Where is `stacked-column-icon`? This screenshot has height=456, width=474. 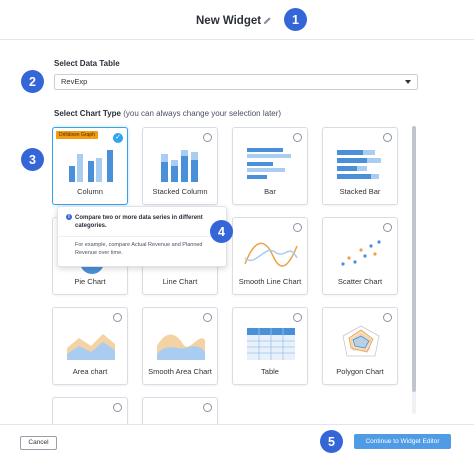 stacked-column-icon is located at coordinates (179, 166).